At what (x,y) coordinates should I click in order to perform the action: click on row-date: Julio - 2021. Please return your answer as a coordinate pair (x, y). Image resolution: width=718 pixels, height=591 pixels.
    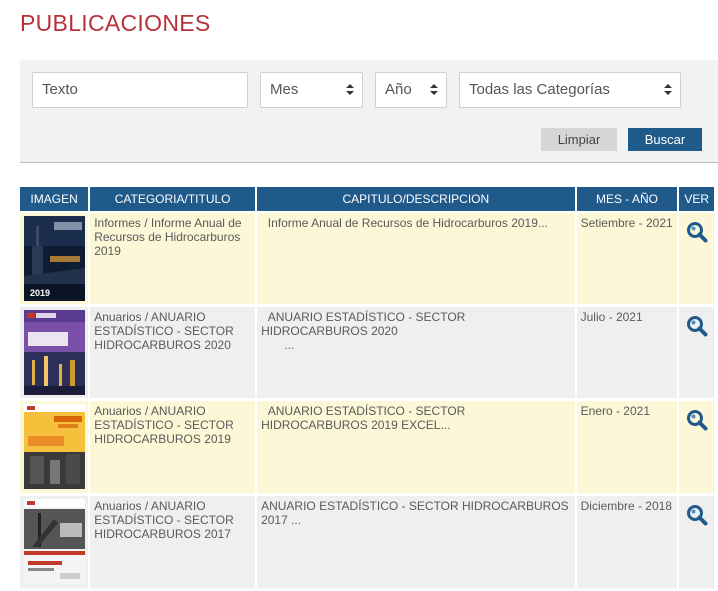
    Looking at the image, I should click on (627, 354).